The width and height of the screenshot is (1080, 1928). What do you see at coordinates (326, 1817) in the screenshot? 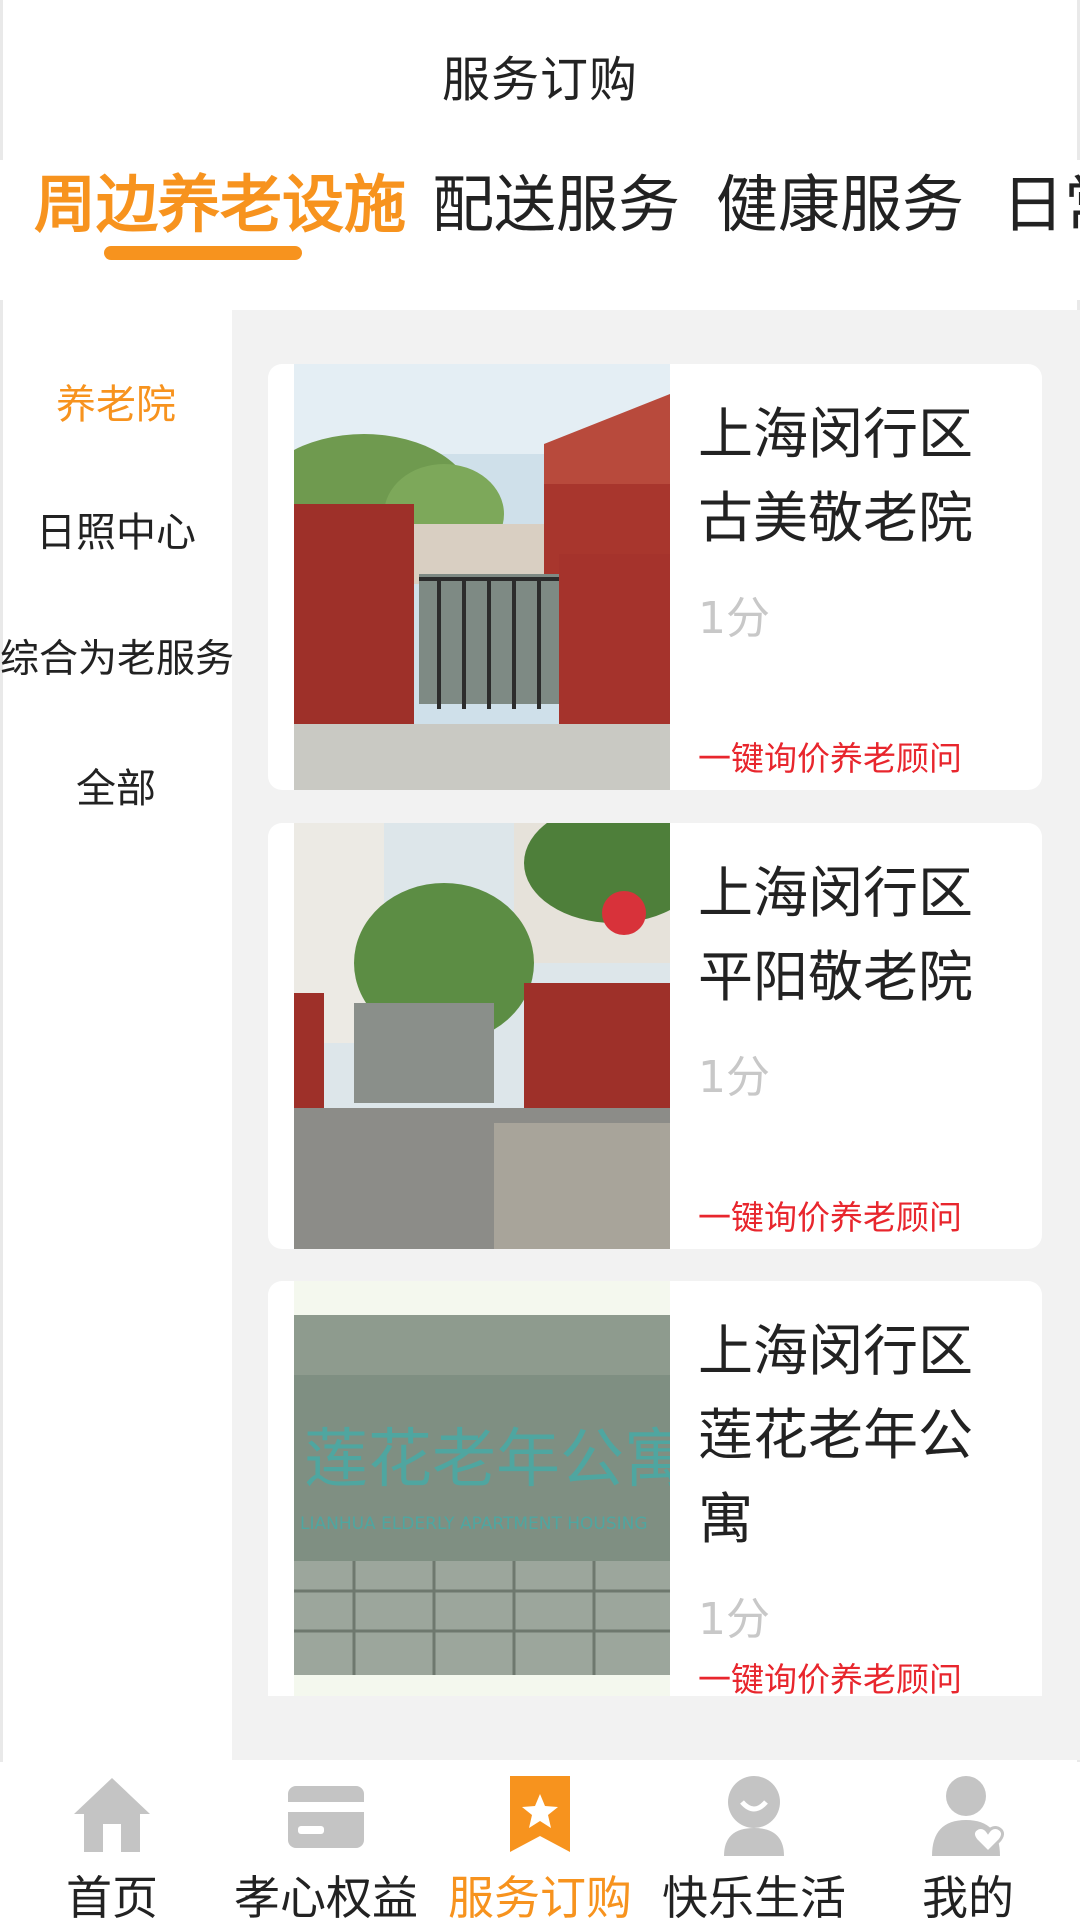
I see `card-icon` at bounding box center [326, 1817].